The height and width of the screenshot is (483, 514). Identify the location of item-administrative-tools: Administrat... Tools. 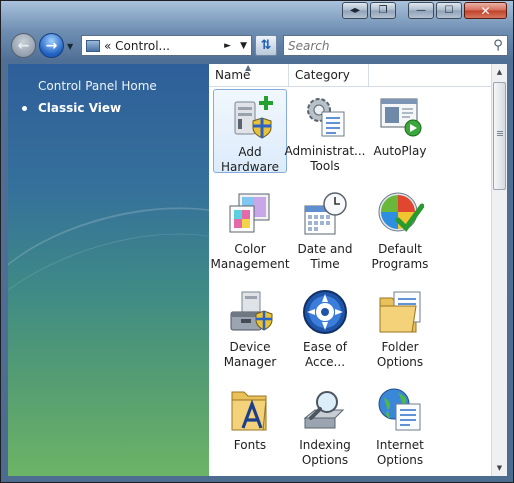
(325, 131).